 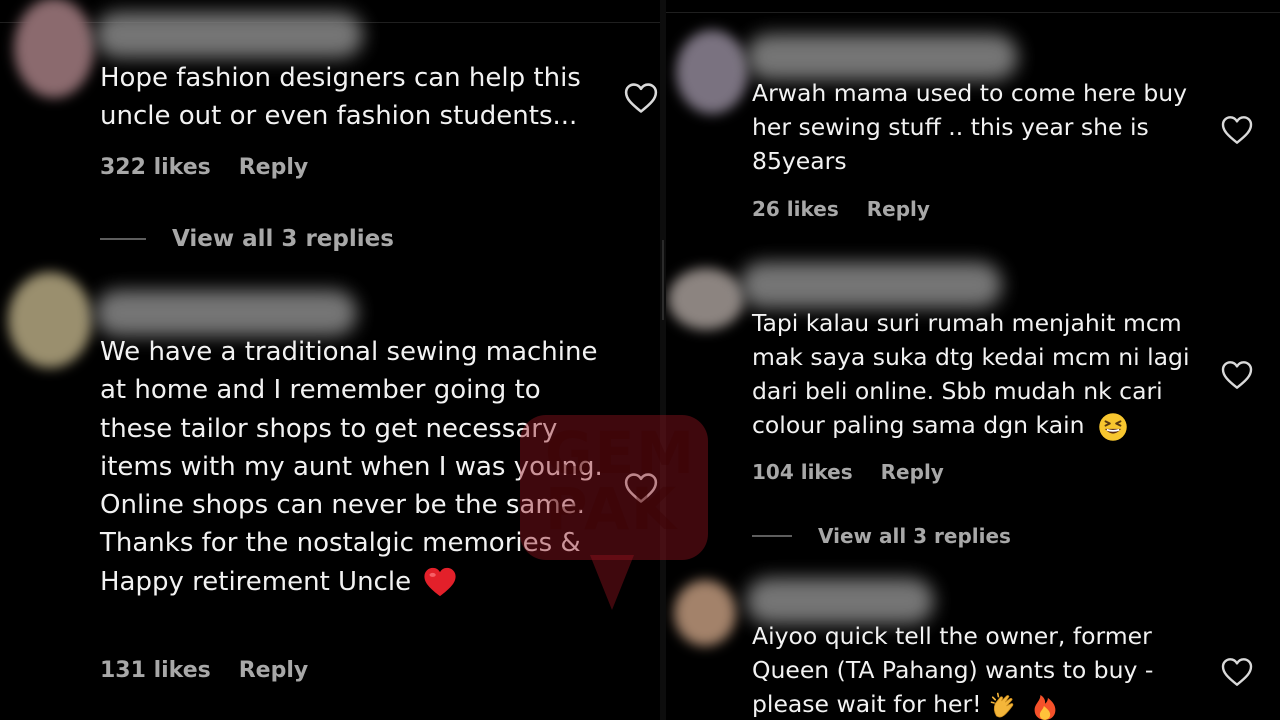 I want to click on clapping-hands-emoji, so click(x=1002, y=704).